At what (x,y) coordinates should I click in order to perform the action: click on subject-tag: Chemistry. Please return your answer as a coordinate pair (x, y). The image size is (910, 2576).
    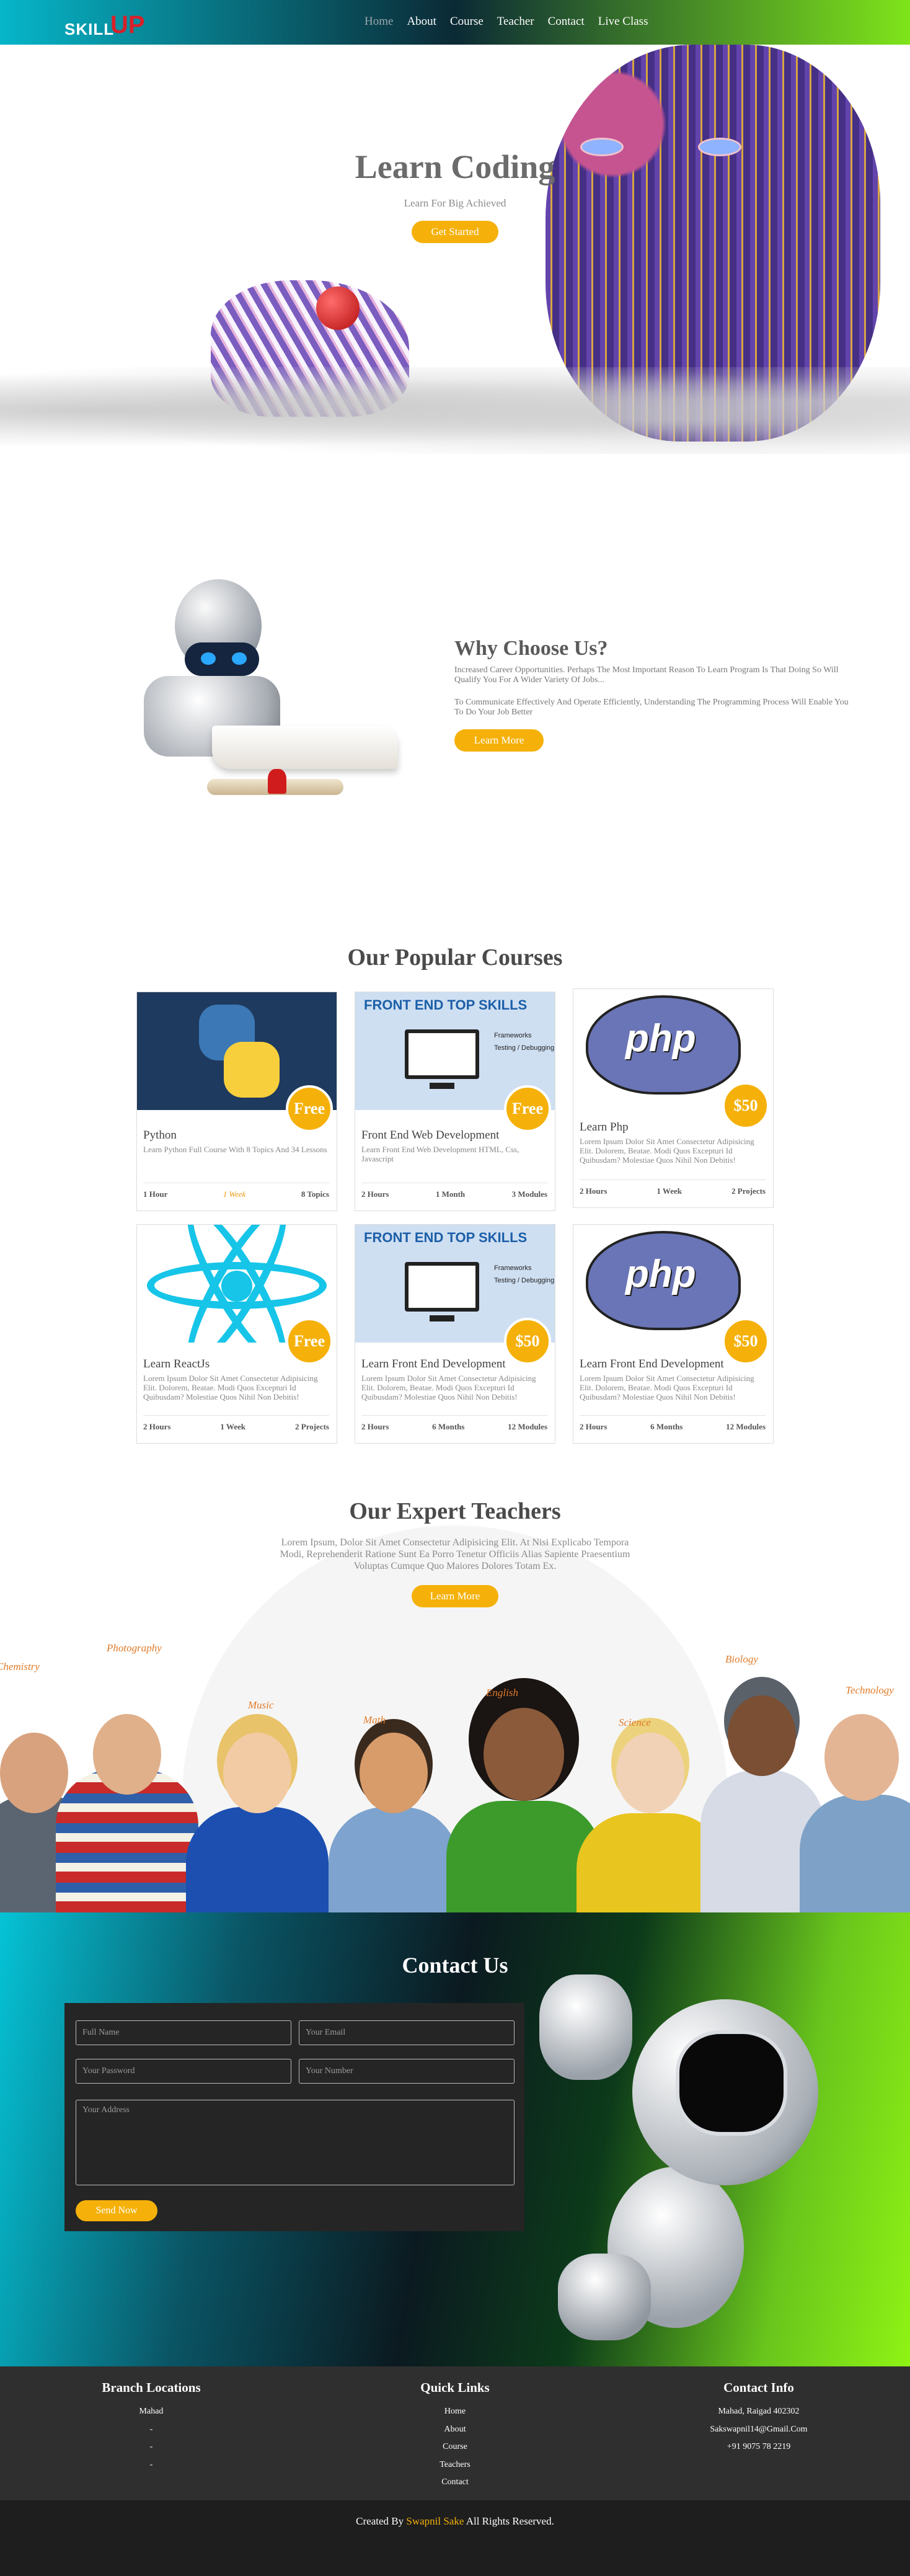
    Looking at the image, I should click on (20, 1666).